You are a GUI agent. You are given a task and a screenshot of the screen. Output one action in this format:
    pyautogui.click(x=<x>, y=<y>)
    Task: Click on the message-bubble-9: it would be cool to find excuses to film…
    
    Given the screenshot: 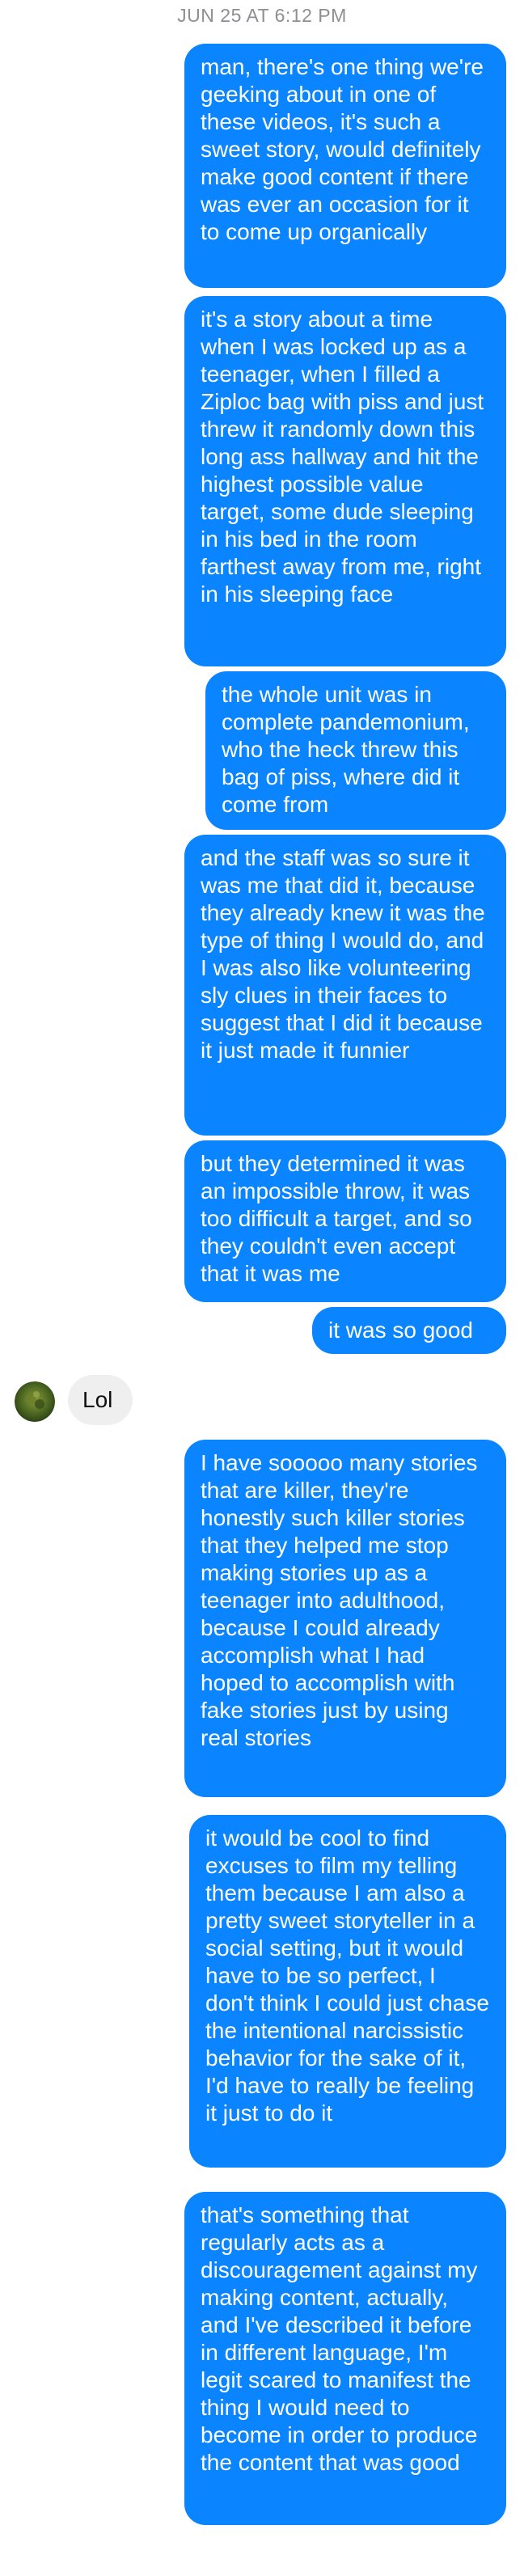 What is the action you would take?
    pyautogui.click(x=347, y=1992)
    